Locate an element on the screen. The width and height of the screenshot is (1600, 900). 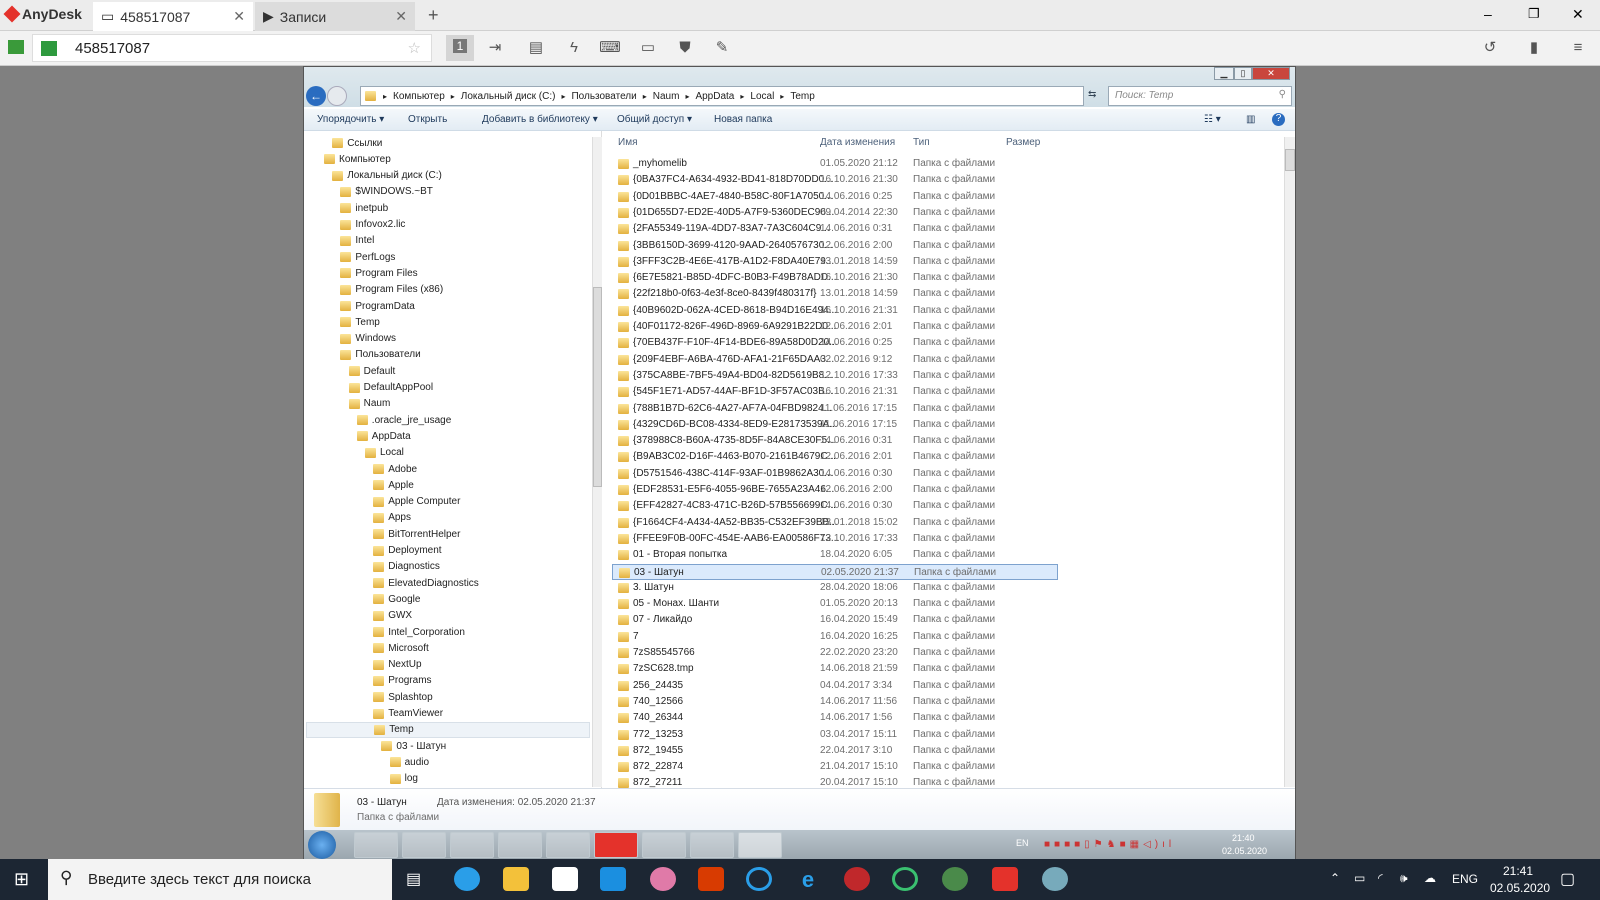
tree-item: Adobe is located at coordinates (395, 469).